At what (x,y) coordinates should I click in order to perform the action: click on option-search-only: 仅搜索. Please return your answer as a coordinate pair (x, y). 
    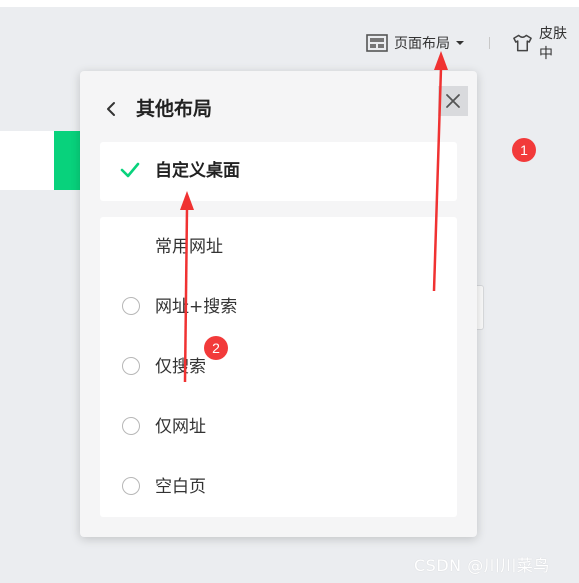
    Looking at the image, I should click on (278, 367).